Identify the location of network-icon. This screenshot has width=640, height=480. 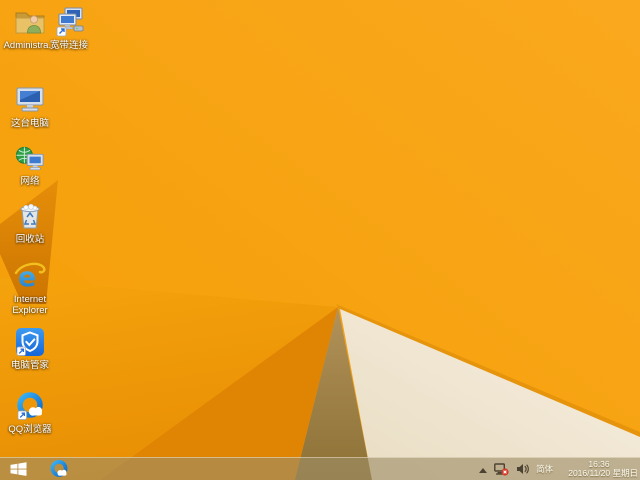
(29, 158).